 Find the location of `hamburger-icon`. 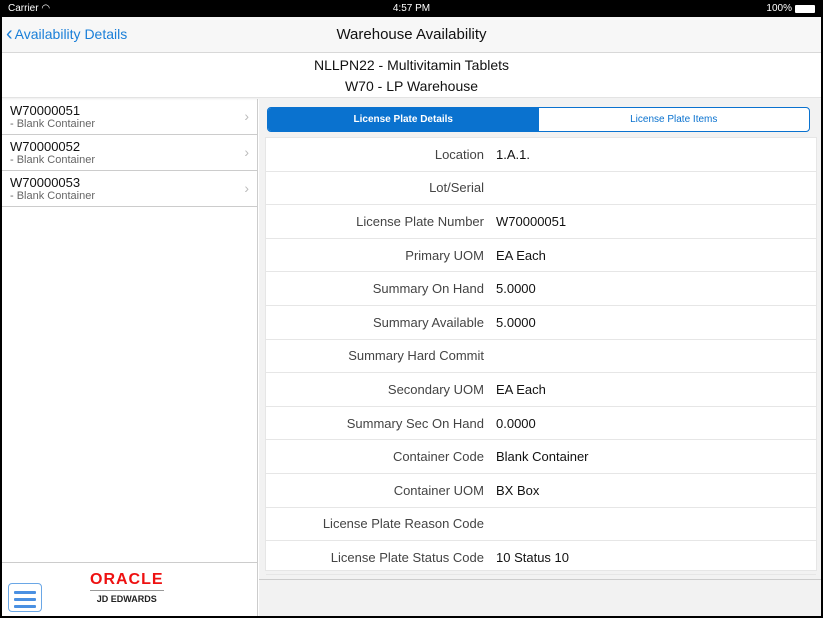

hamburger-icon is located at coordinates (25, 599).